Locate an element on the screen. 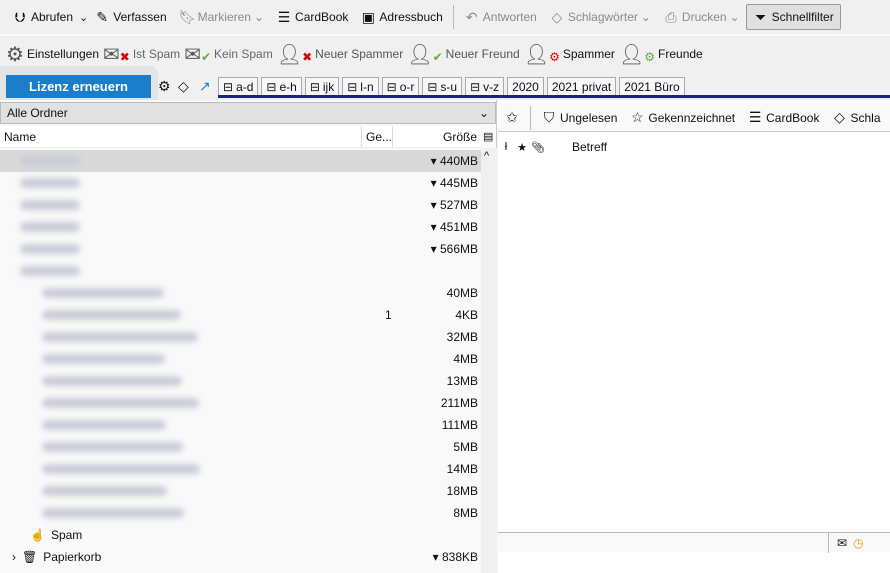 This screenshot has width=890, height=573. col-subject: Betreff is located at coordinates (589, 147).